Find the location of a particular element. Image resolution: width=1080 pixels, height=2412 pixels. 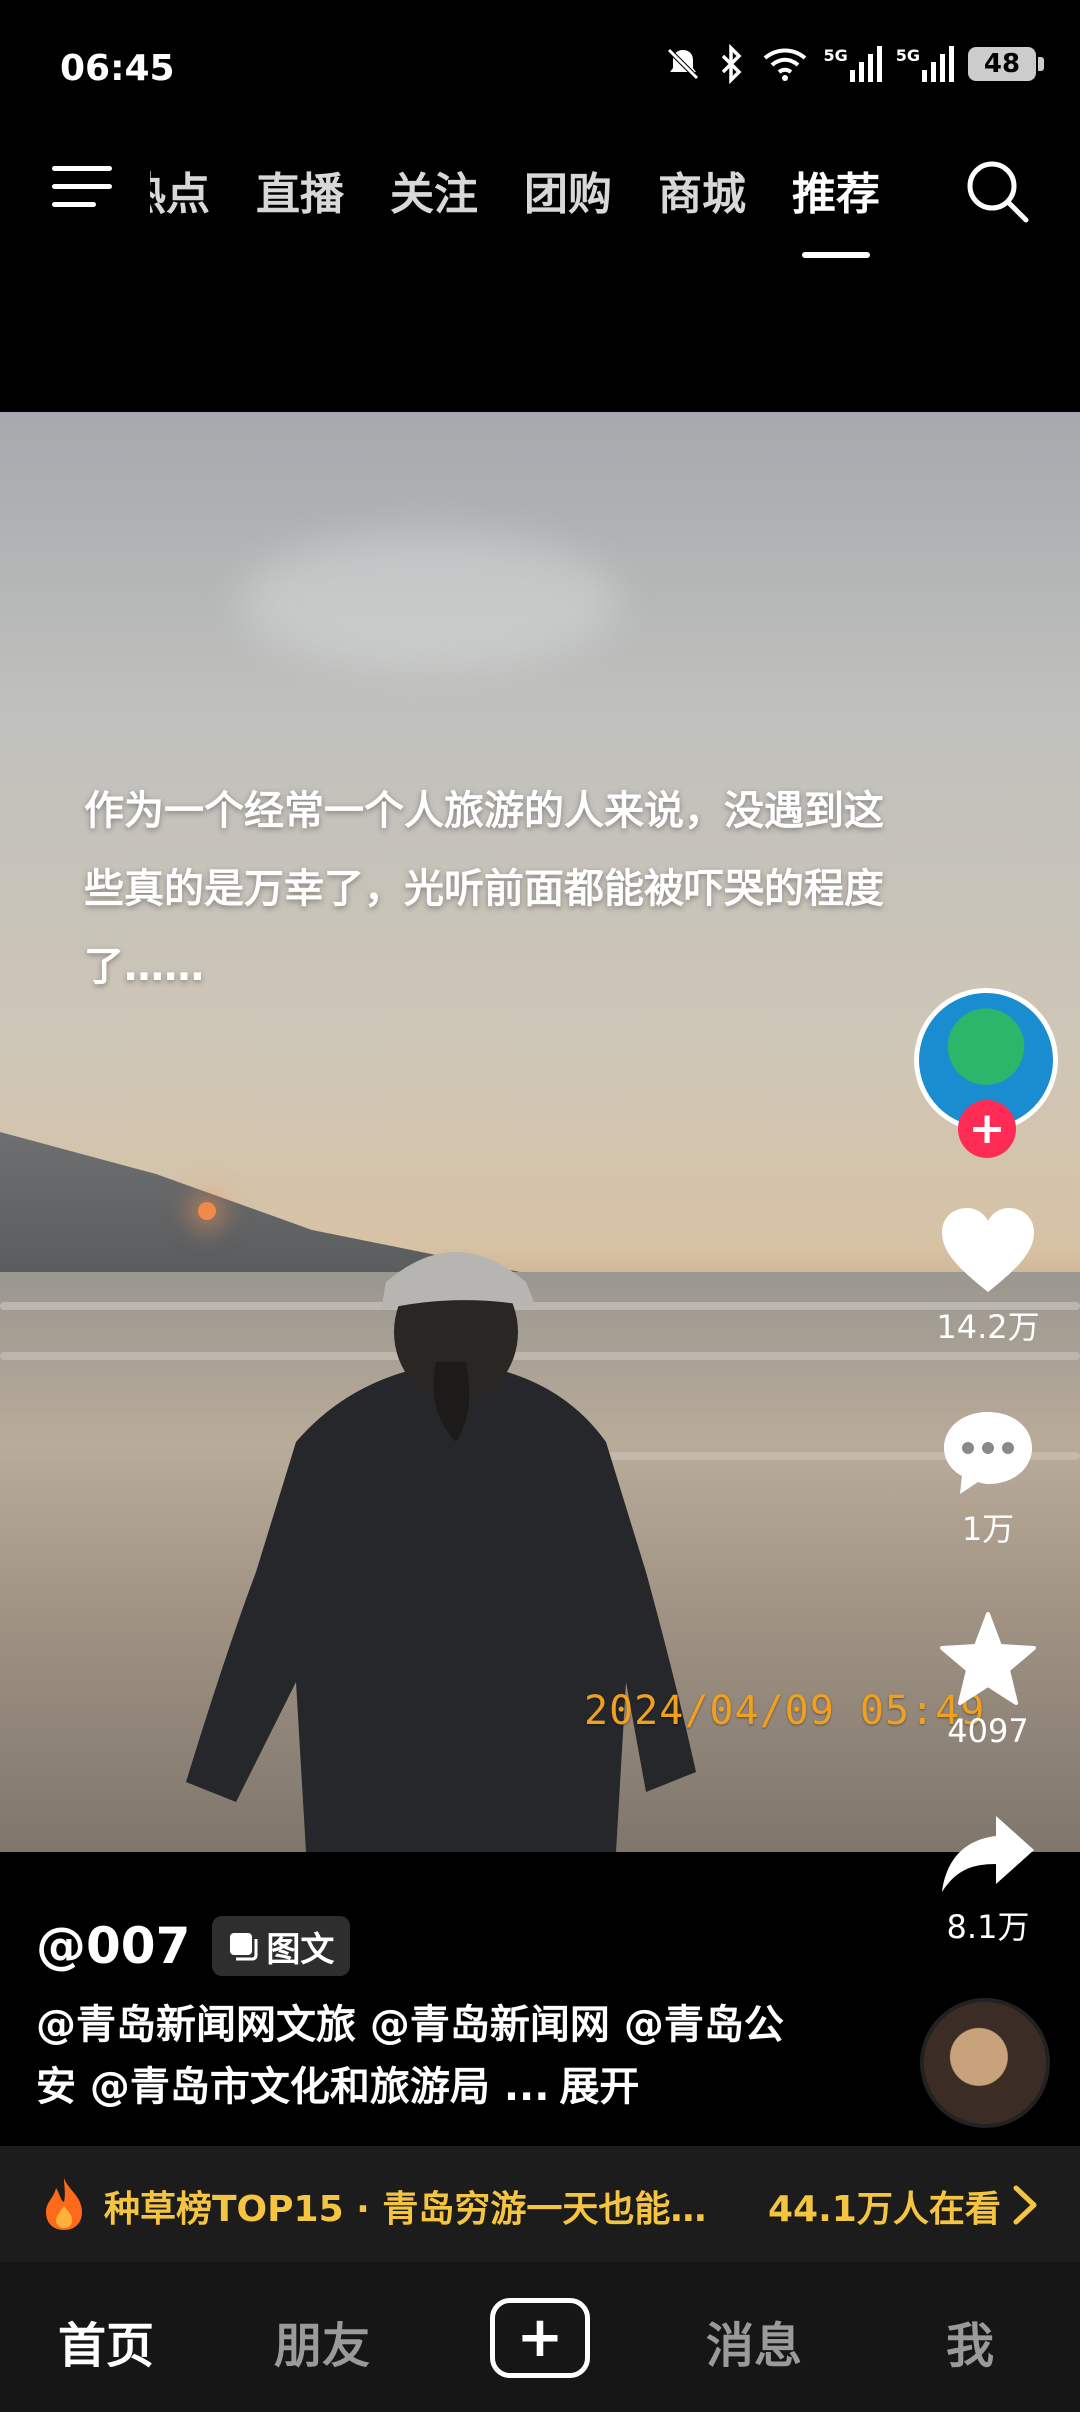

post-type-label: 图文 is located at coordinates (300, 1949).